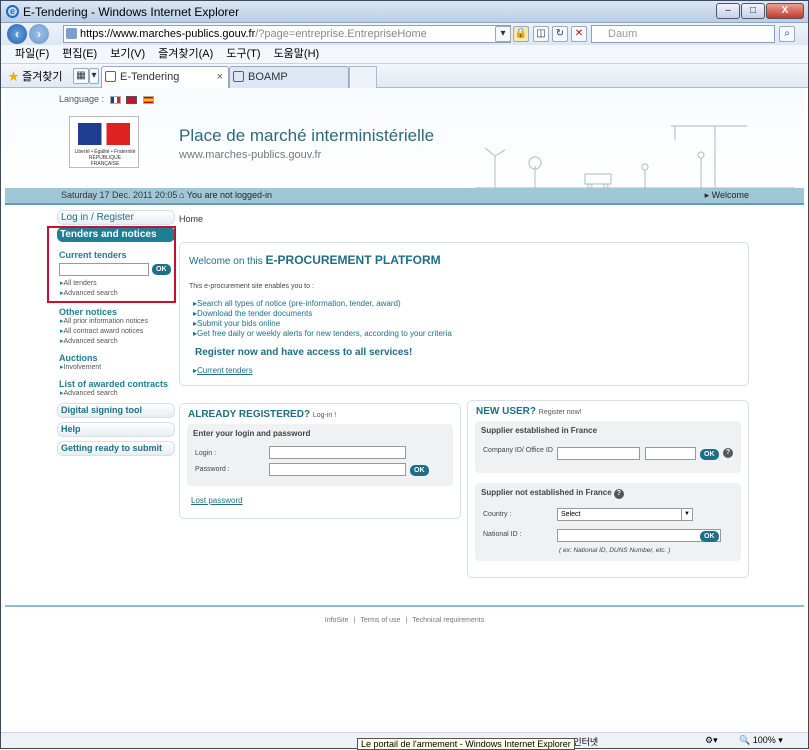  Describe the element at coordinates (148, 99) in the screenshot. I see `flag-es-icon` at that location.